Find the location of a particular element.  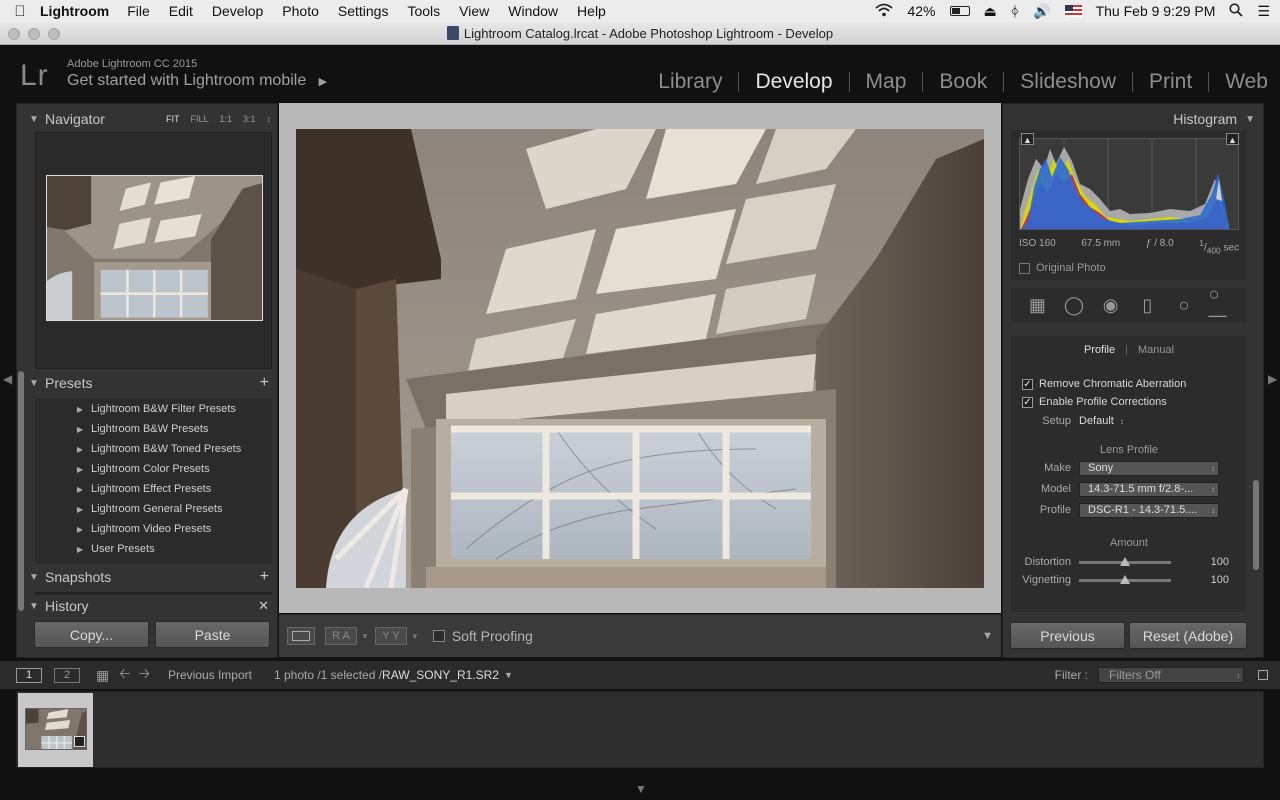

filmstrip-toggle-icon: ▼ is located at coordinates (641, 789).